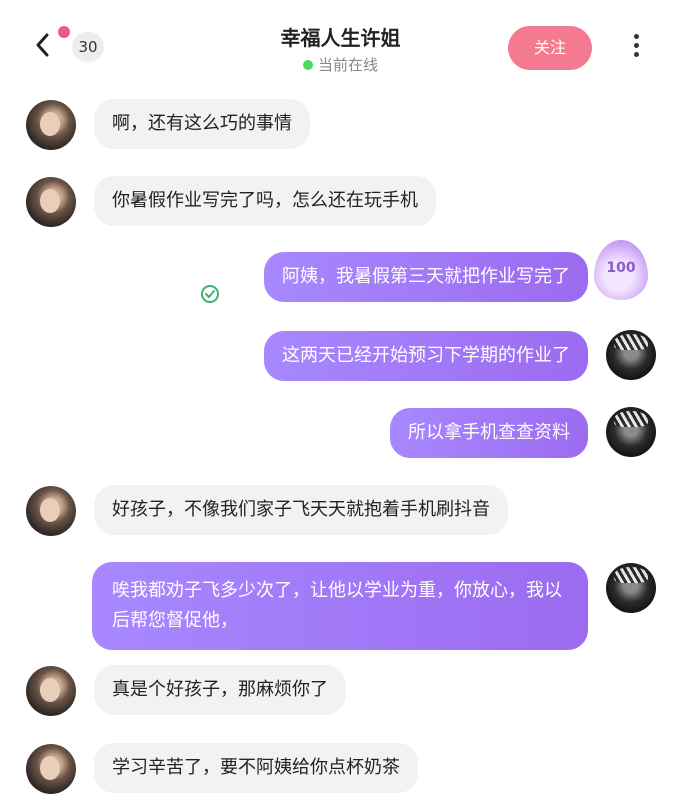 Image resolution: width=681 pixels, height=800 pixels. I want to click on chat-header: 30 幸福人生许姐 当前在线 关注, so click(340, 43).